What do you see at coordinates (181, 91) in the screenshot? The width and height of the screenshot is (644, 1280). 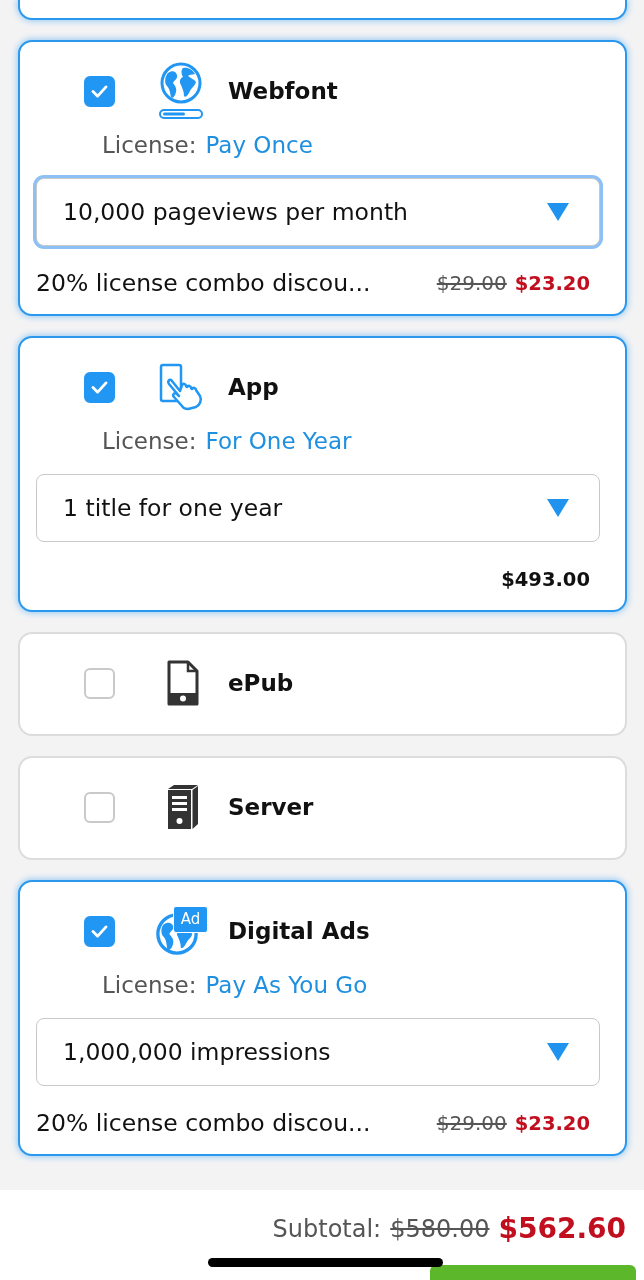 I see `globe-icon` at bounding box center [181, 91].